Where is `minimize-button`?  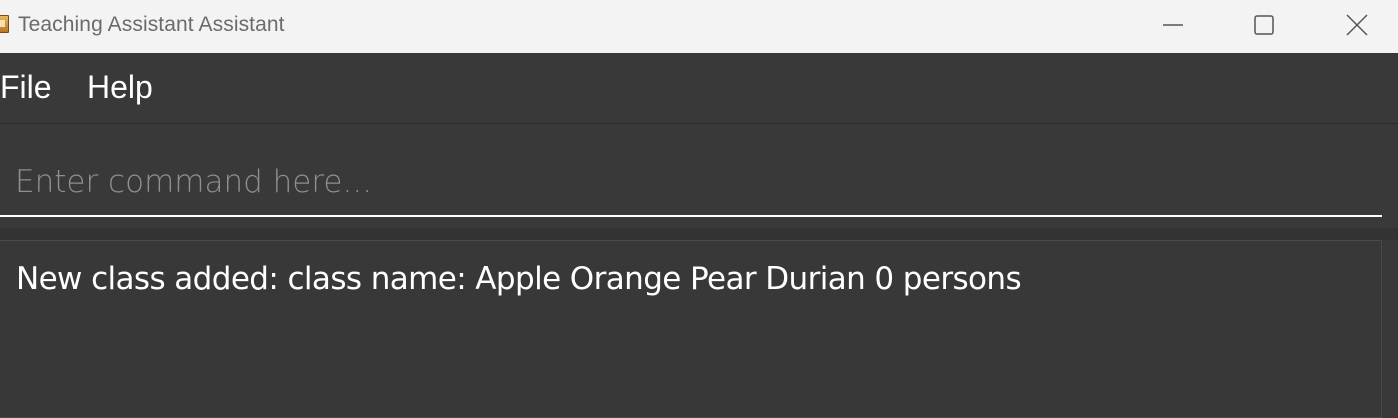
minimize-button is located at coordinates (1173, 25).